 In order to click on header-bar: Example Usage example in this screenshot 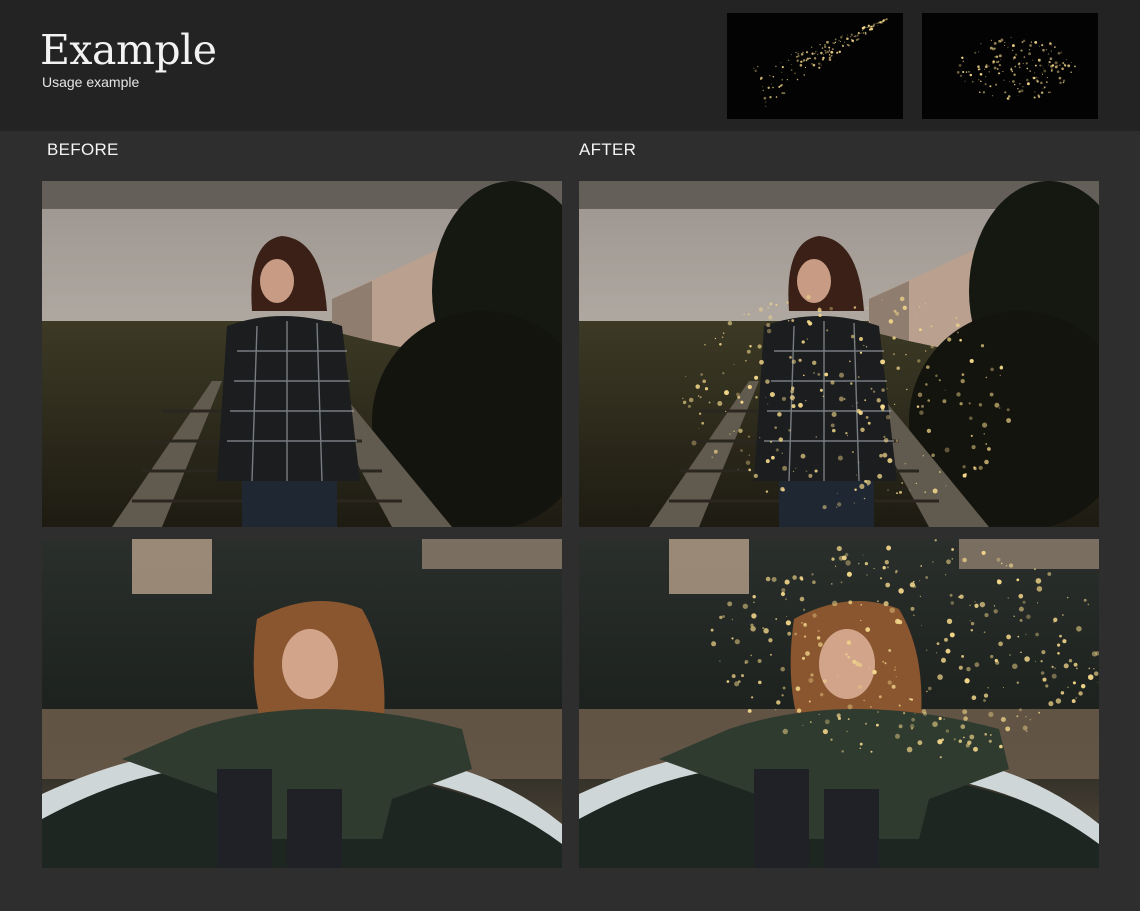, I will do `click(570, 65)`.